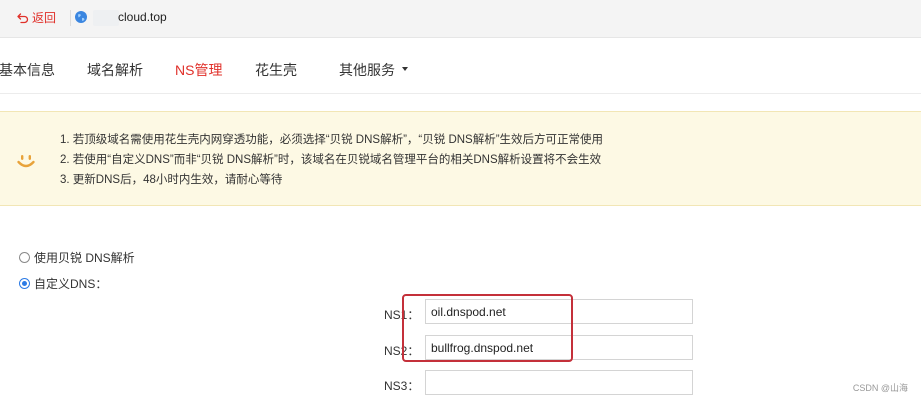 This screenshot has width=921, height=400. Describe the element at coordinates (23, 17) in the screenshot. I see `undo-arrow-icon` at that location.